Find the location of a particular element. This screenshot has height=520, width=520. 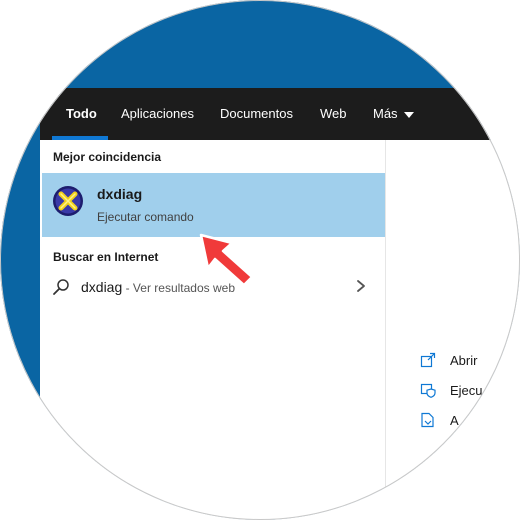

tab-mas-label: Más is located at coordinates (385, 113).